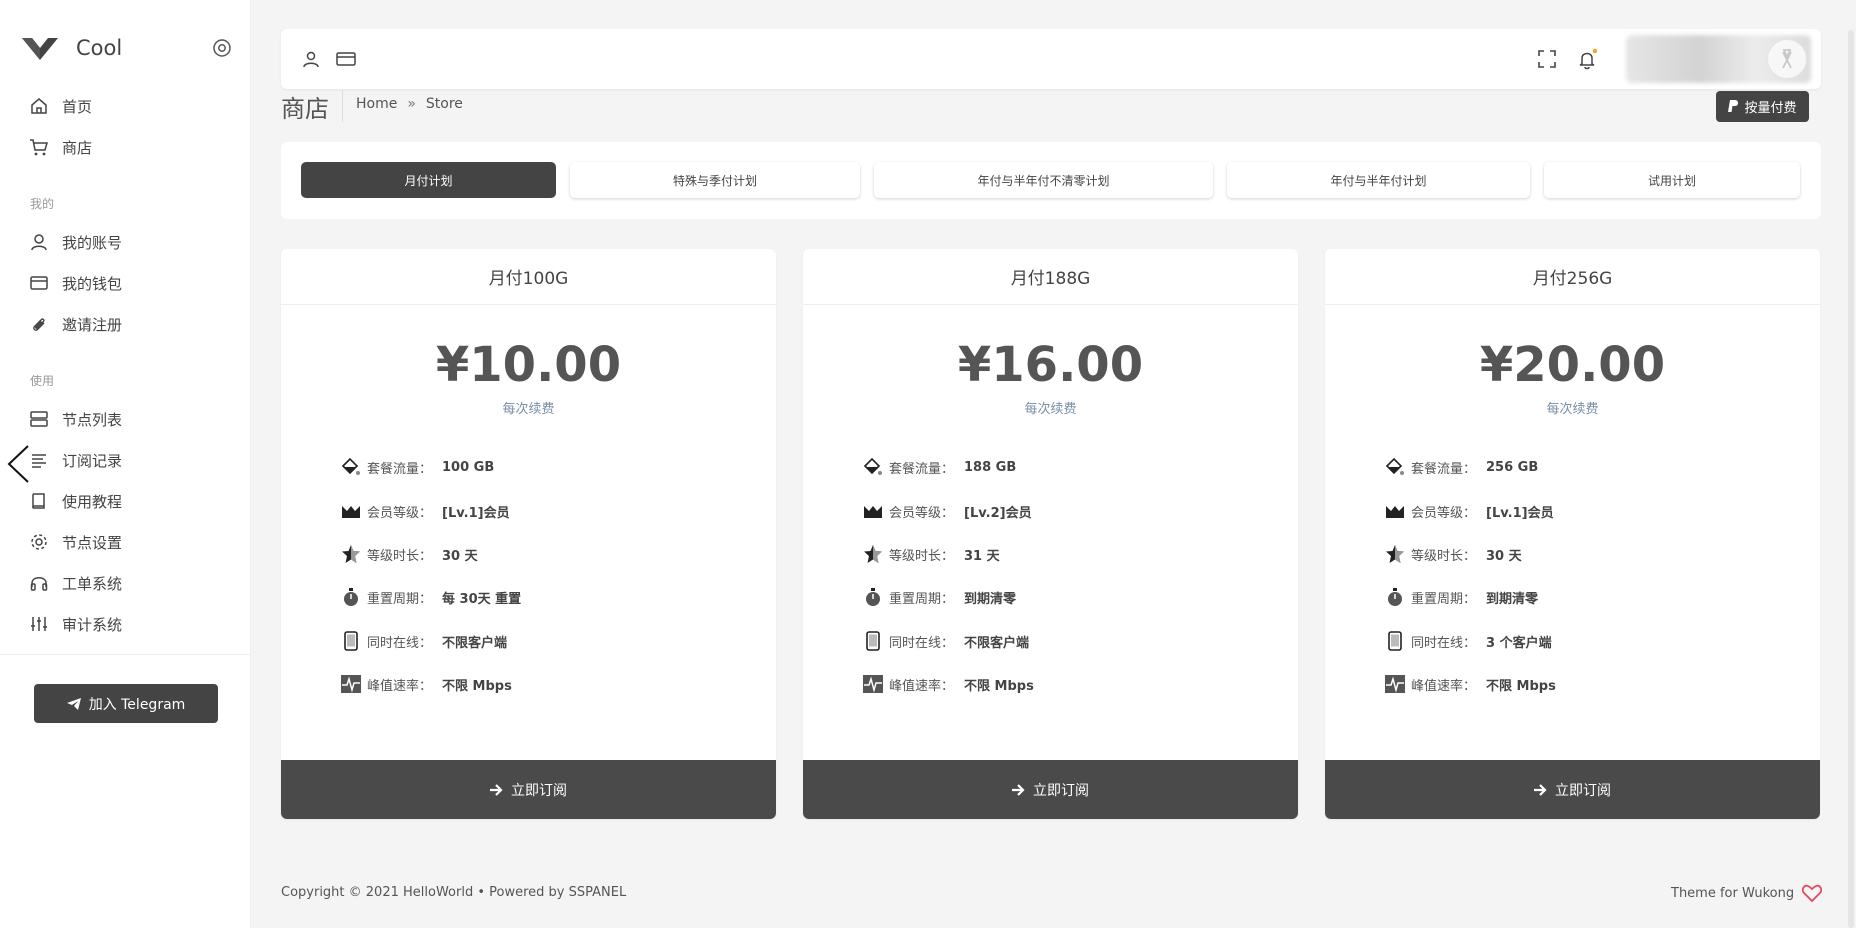 This screenshot has width=1856, height=928. I want to click on book-icon, so click(39, 501).